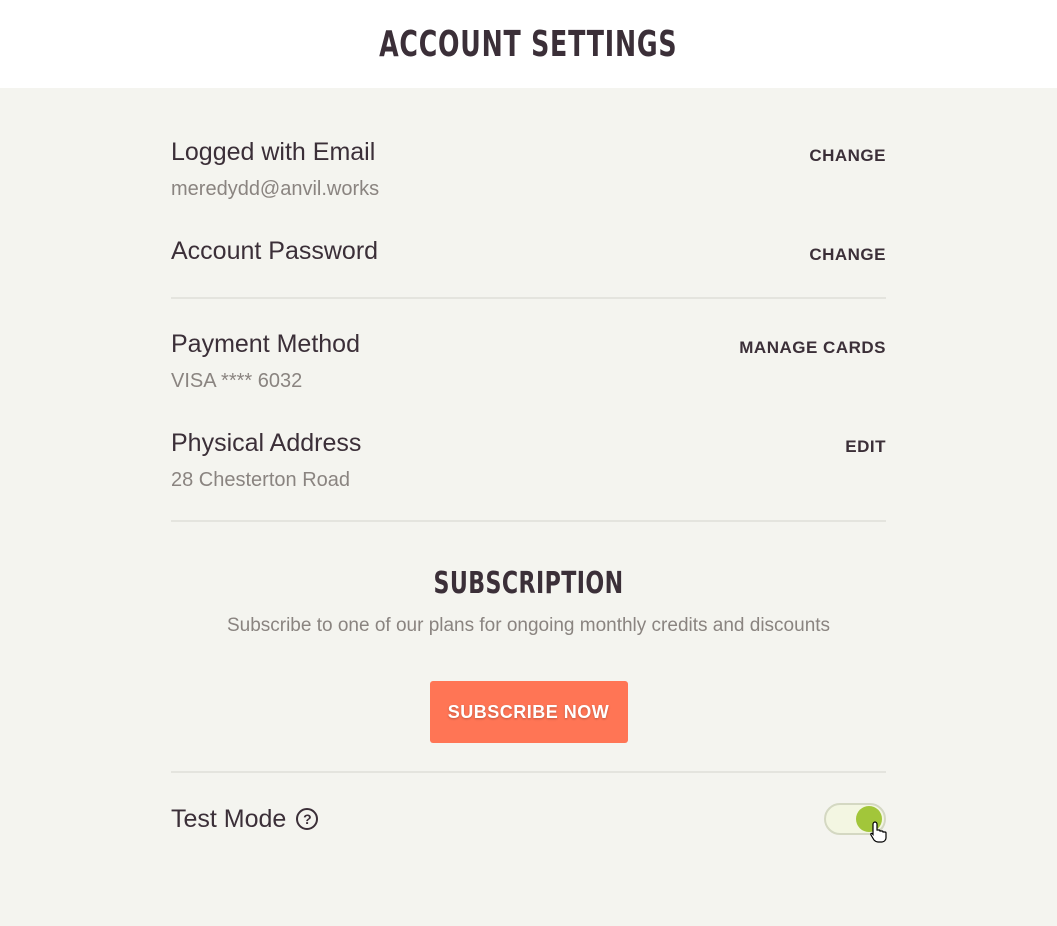  I want to click on address-label: Physical Address, so click(266, 443).